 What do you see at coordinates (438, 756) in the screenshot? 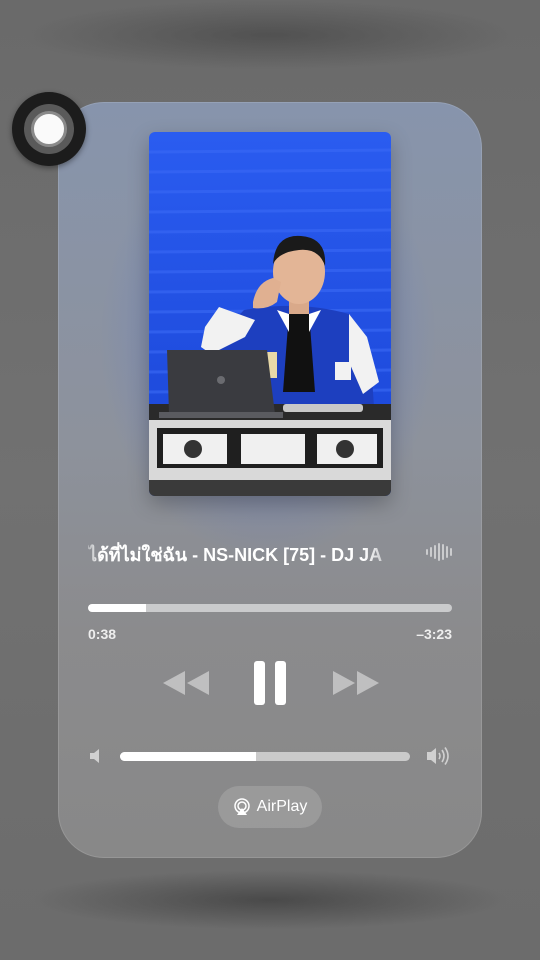
I see `speaker-high-icon` at bounding box center [438, 756].